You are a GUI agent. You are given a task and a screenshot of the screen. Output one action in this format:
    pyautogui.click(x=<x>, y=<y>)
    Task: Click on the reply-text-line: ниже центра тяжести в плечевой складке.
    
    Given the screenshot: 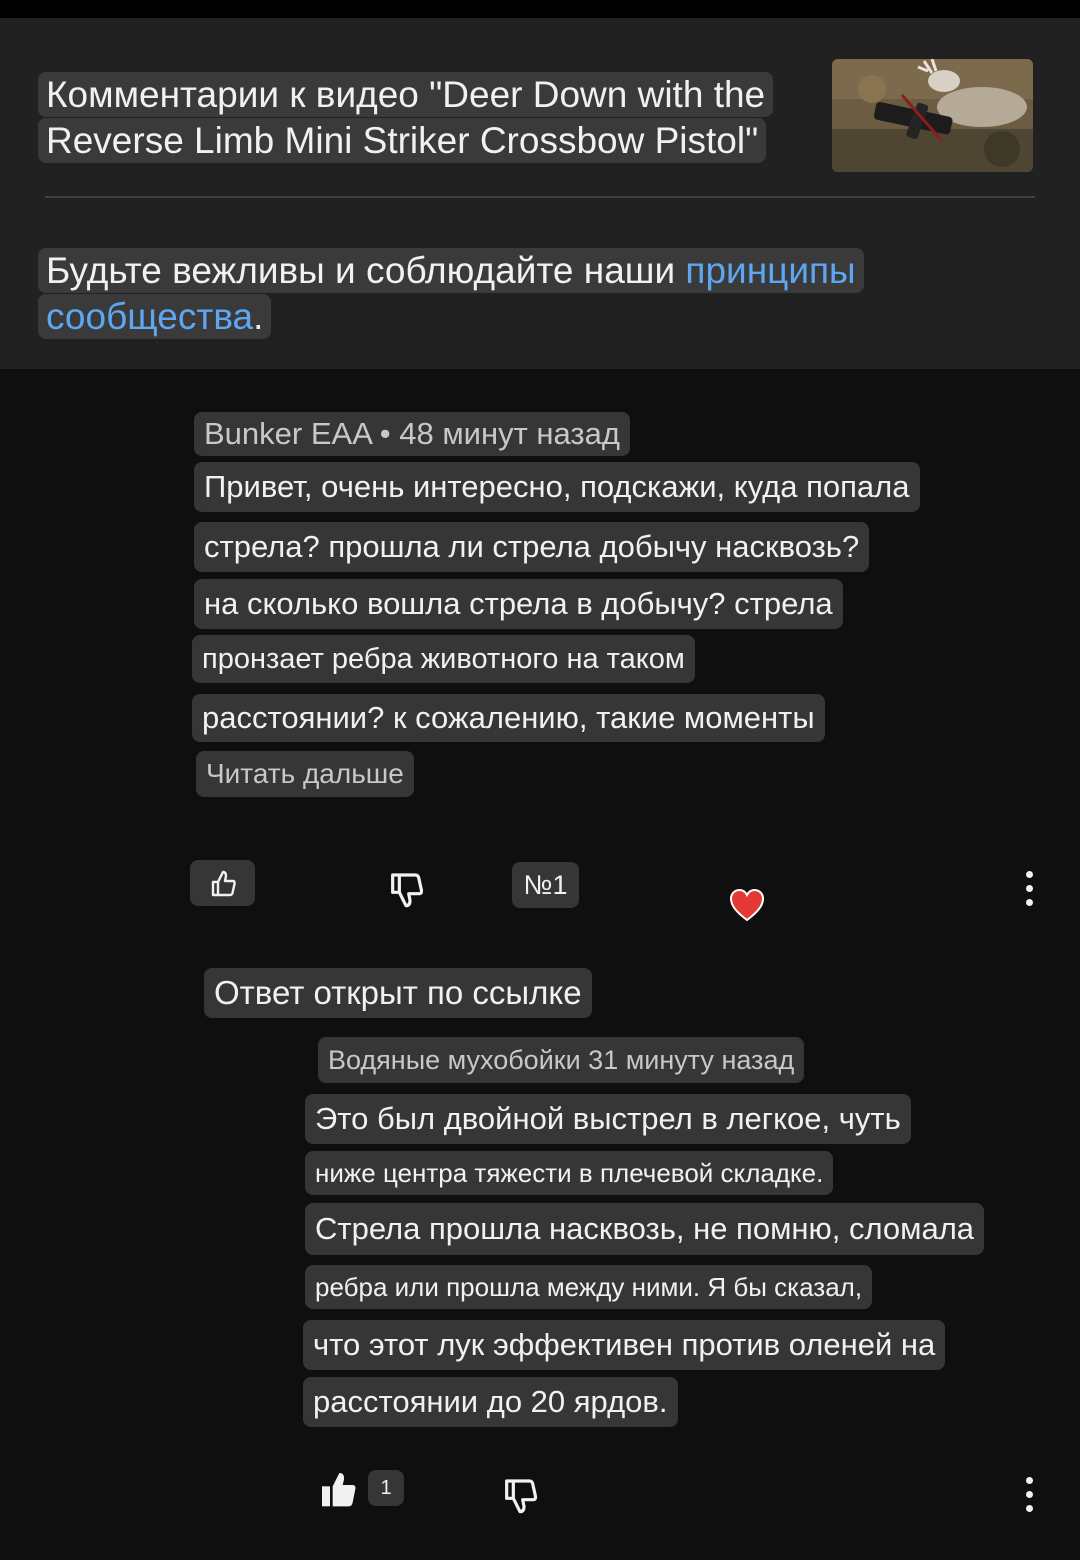 What is the action you would take?
    pyautogui.click(x=569, y=1173)
    